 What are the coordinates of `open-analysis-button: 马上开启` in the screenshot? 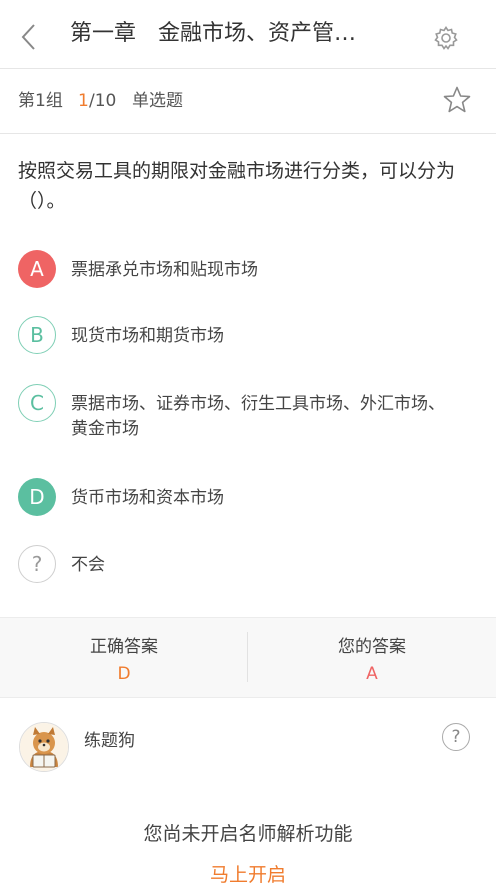 It's located at (248, 873).